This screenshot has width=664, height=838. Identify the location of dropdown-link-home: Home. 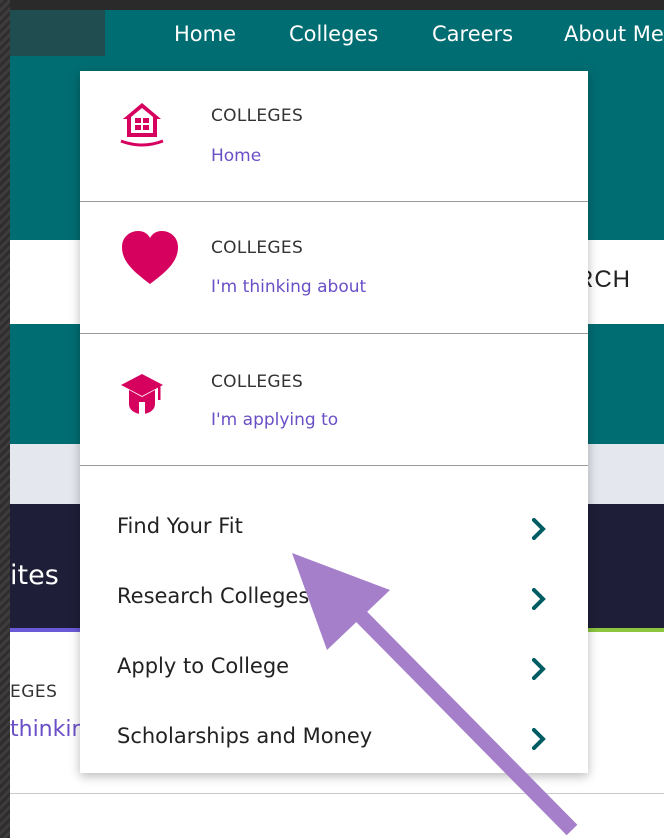
(236, 156).